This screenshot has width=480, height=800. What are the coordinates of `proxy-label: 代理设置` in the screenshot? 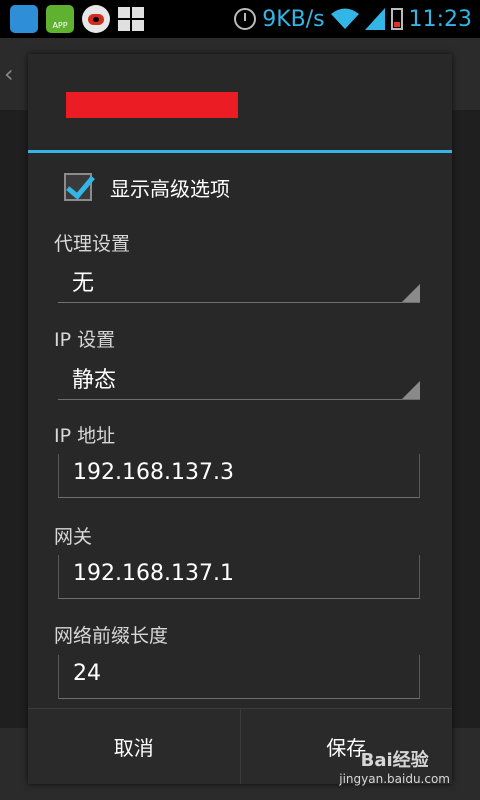 It's located at (92, 244).